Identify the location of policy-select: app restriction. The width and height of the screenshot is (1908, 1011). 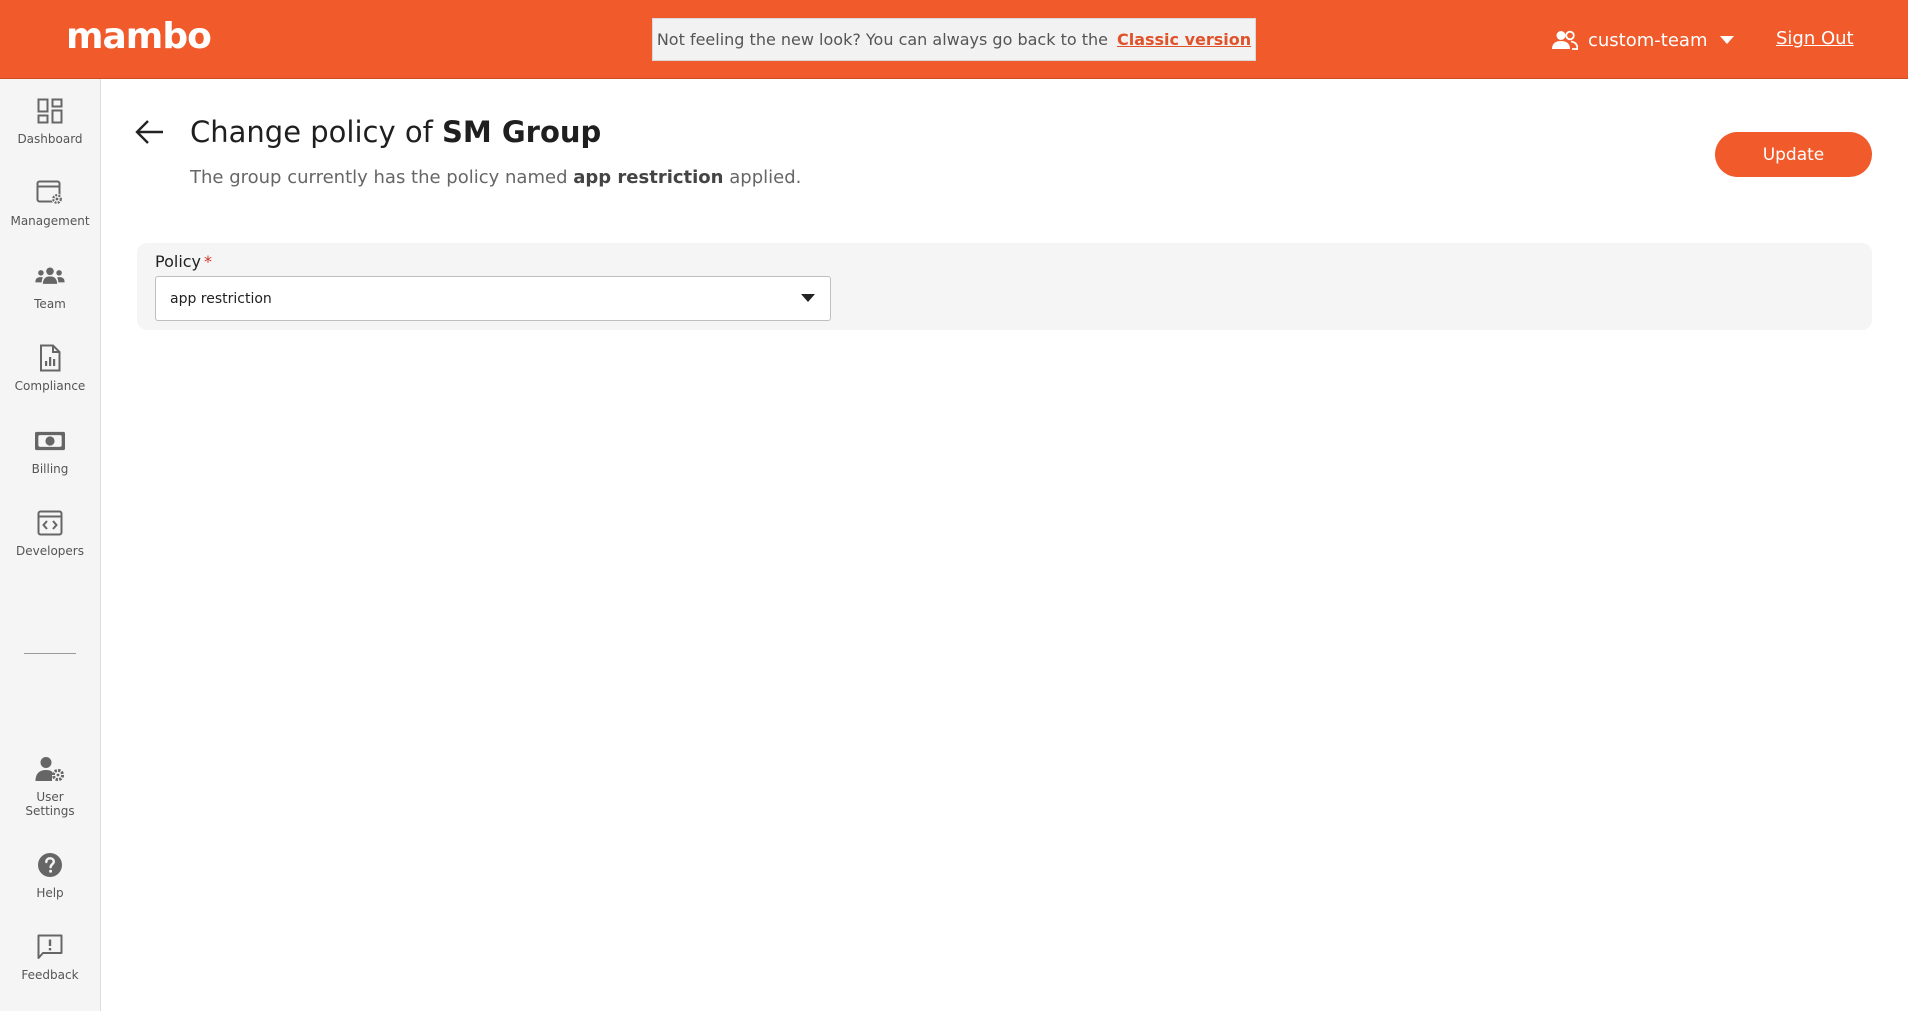
(493, 298).